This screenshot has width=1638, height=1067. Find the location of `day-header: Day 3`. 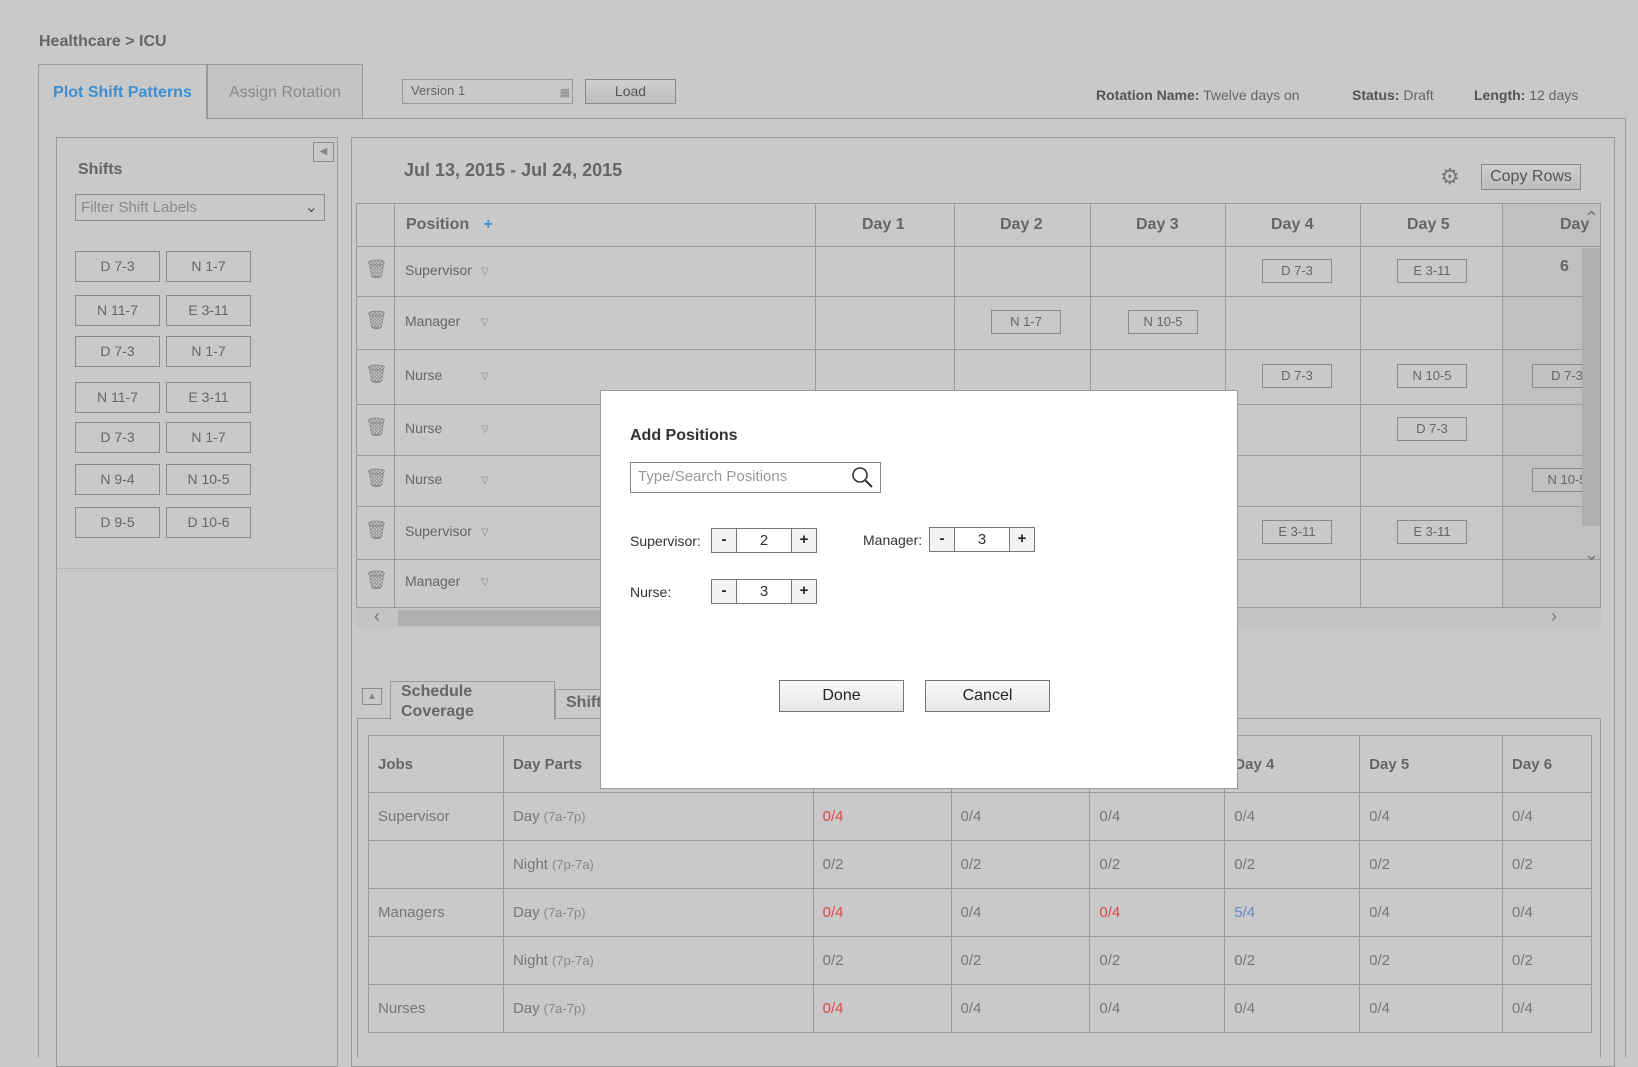

day-header: Day 3 is located at coordinates (1157, 224).